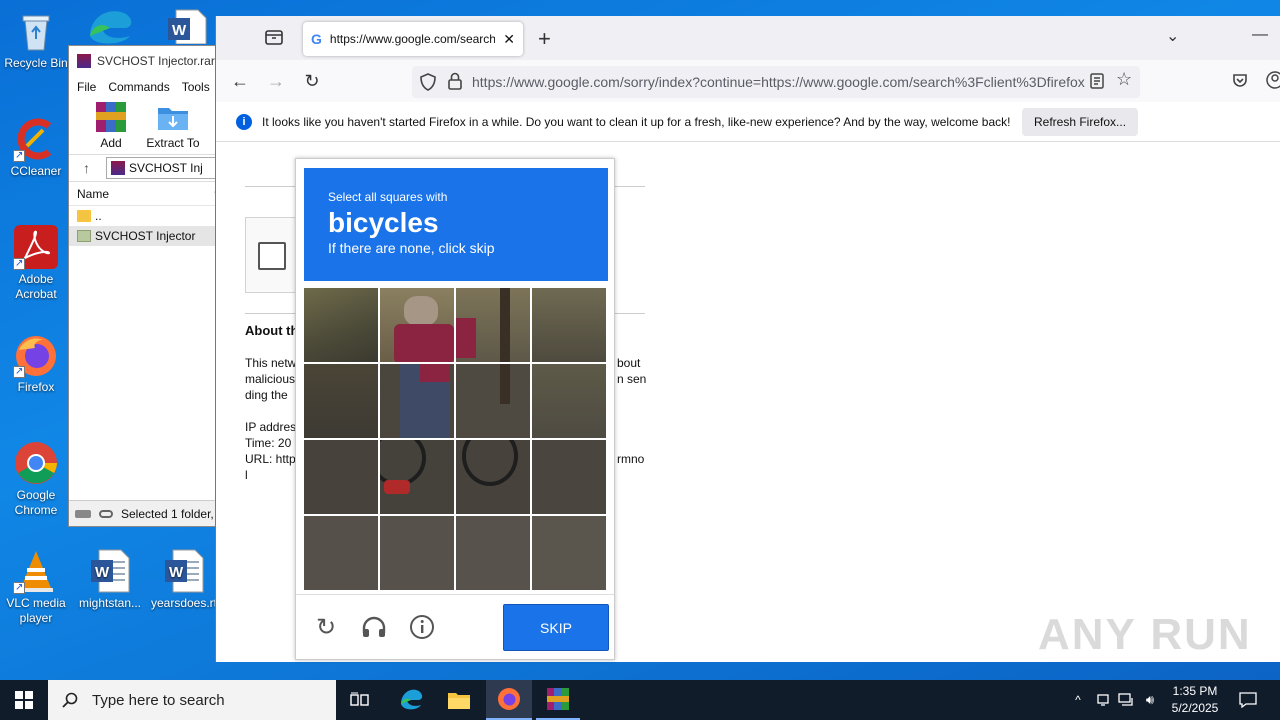 The width and height of the screenshot is (1280, 720). I want to click on back-arrow-icon: ←, so click(240, 81).